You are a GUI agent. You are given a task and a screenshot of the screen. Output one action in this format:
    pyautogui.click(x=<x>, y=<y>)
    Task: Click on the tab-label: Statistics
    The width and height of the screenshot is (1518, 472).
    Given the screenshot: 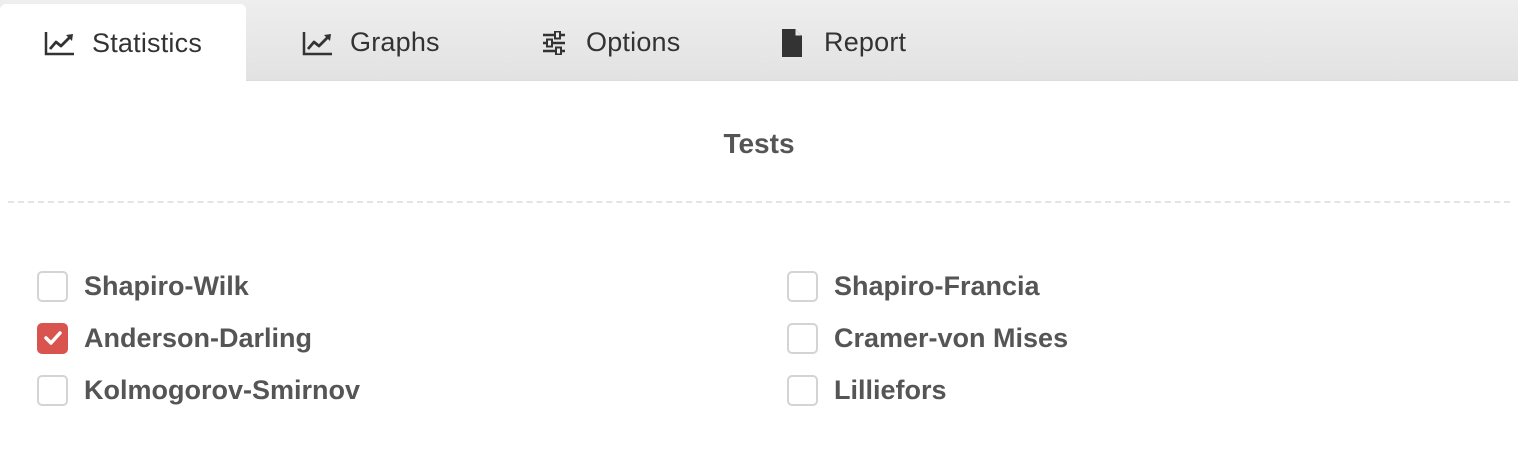 What is the action you would take?
    pyautogui.click(x=147, y=42)
    